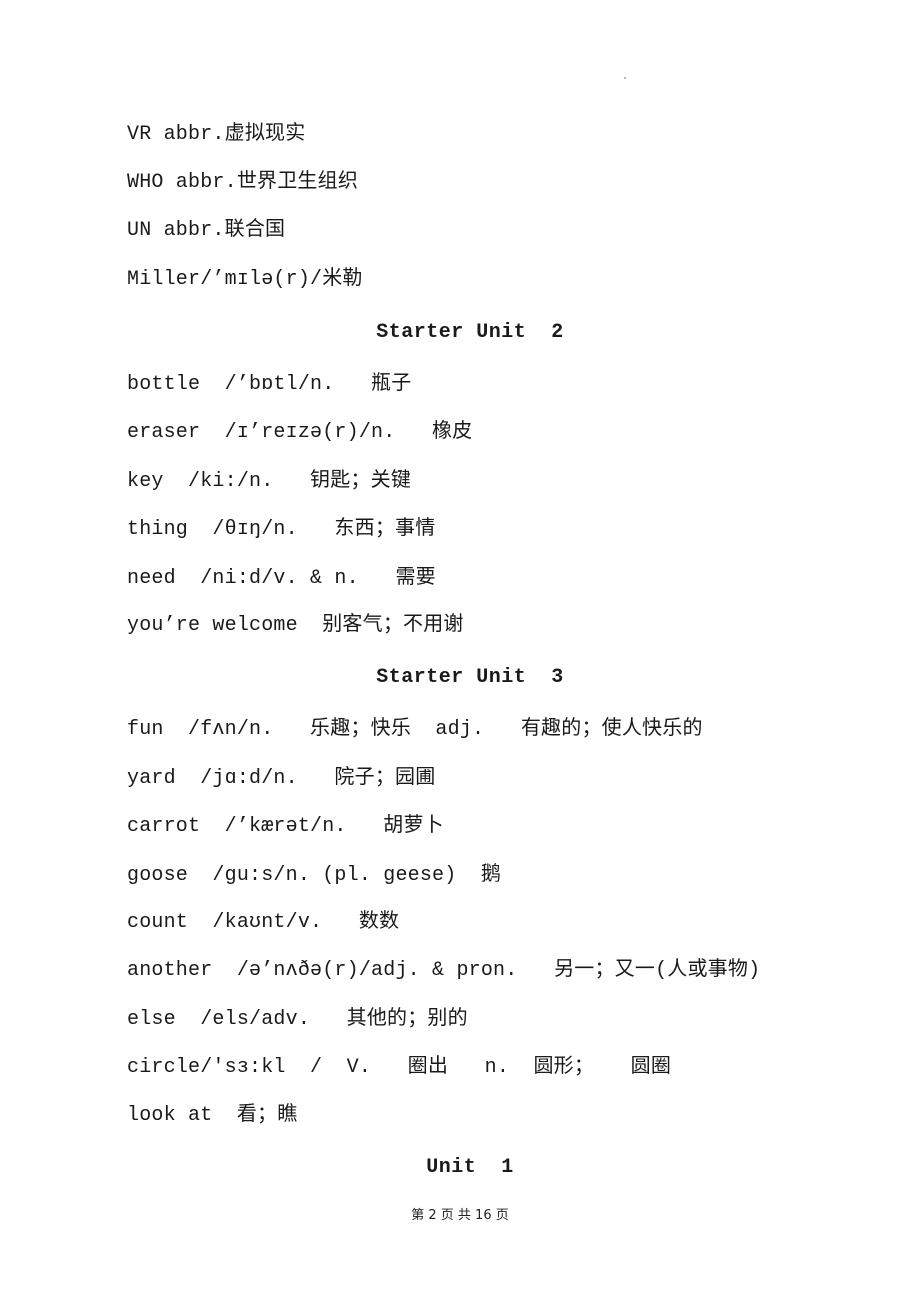 This screenshot has height=1302, width=920. I want to click on vocab-entry: need /ni:d/v. & n. 需要, so click(281, 578).